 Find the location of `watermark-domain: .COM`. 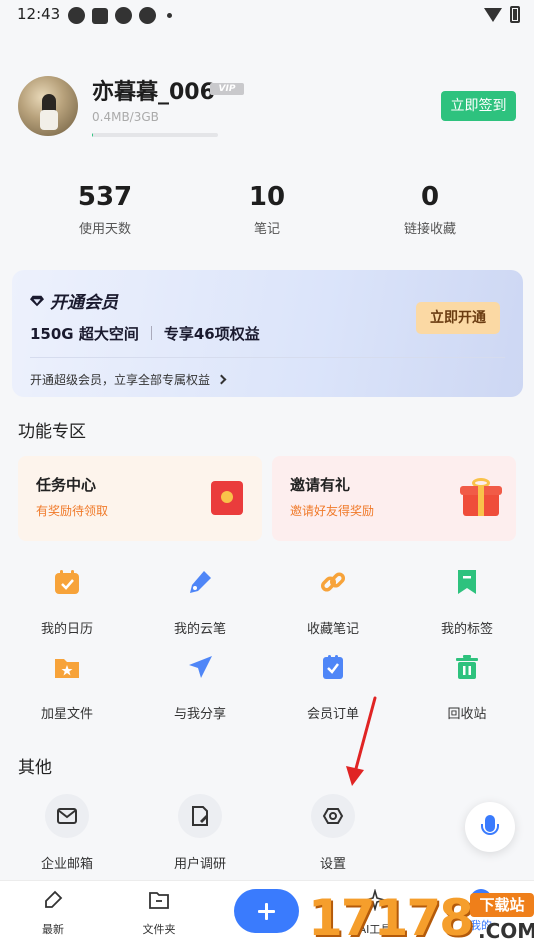

watermark-domain: .COM is located at coordinates (506, 931).